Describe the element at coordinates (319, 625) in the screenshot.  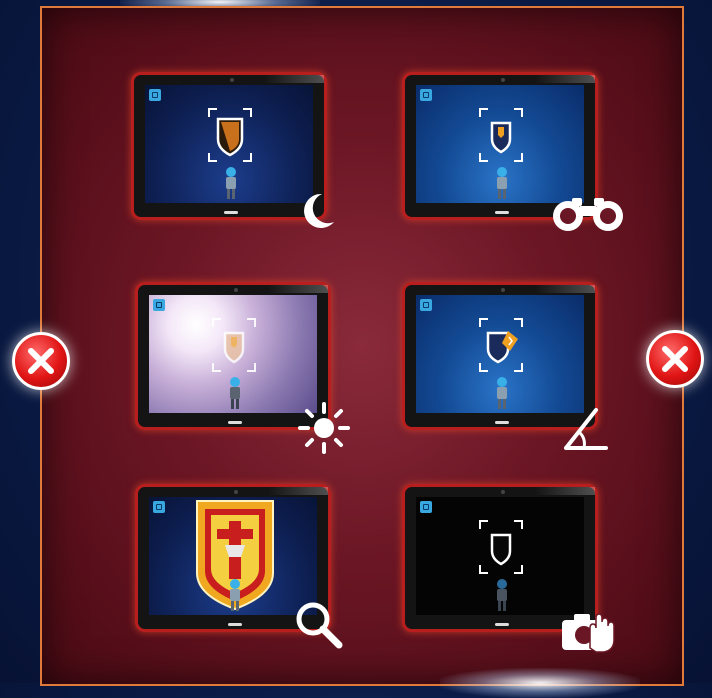
I see `magnifier-icon` at that location.